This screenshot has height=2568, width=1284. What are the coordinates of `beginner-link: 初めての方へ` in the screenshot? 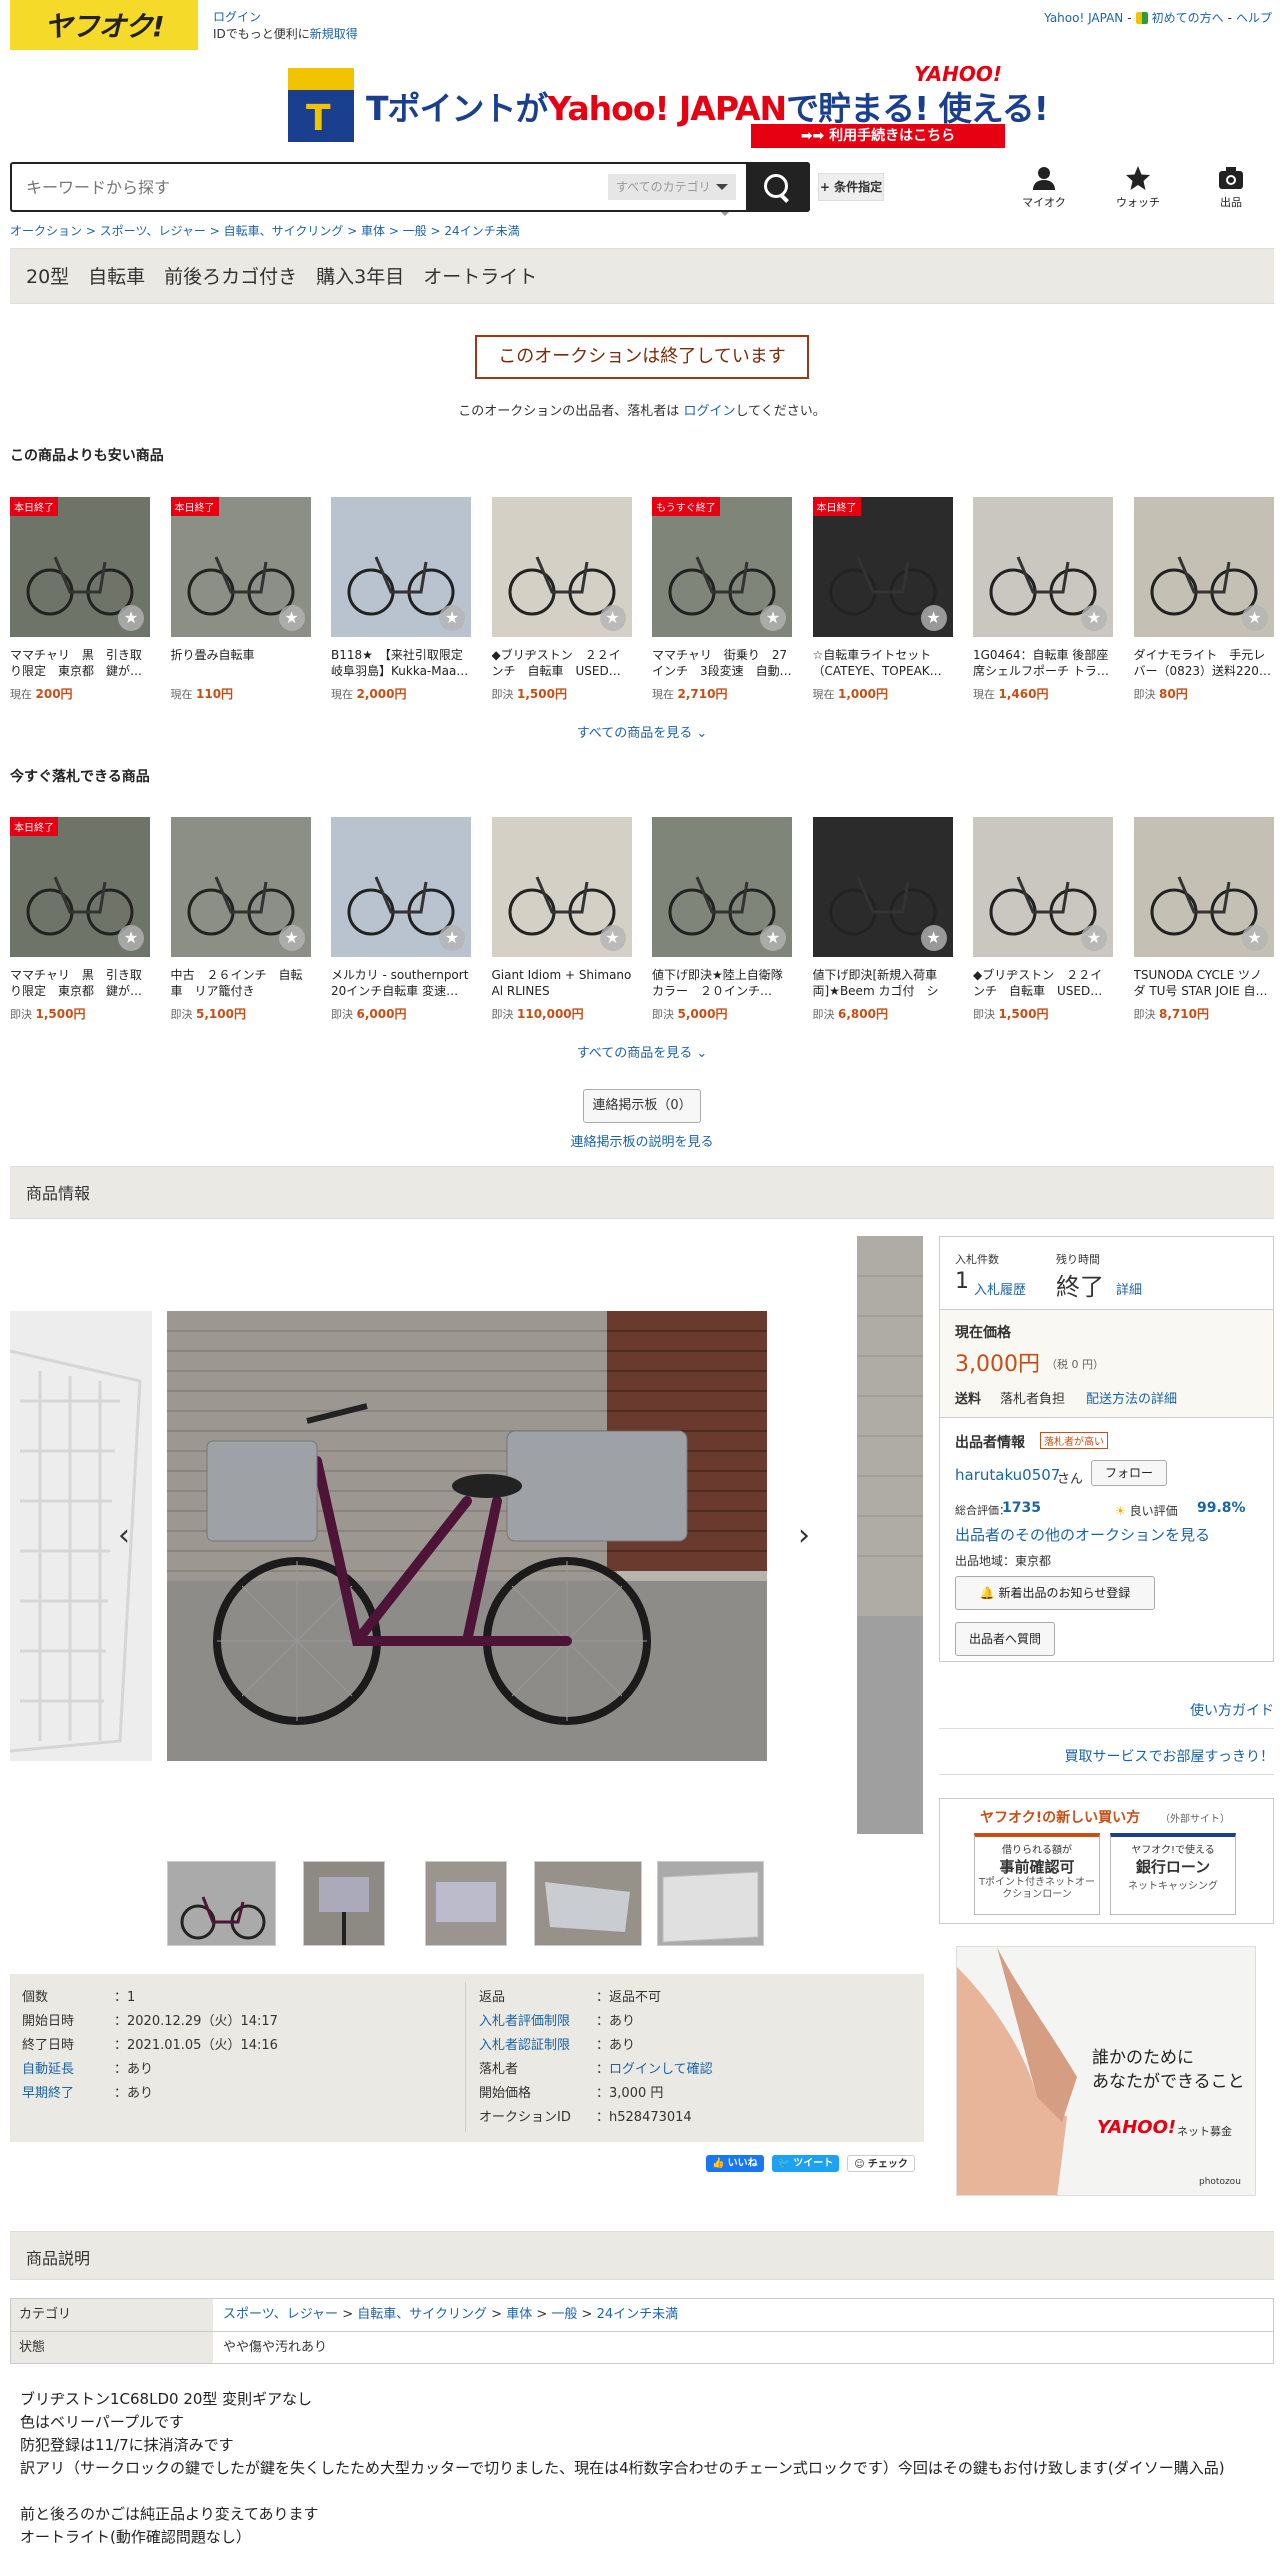 It's located at (1188, 17).